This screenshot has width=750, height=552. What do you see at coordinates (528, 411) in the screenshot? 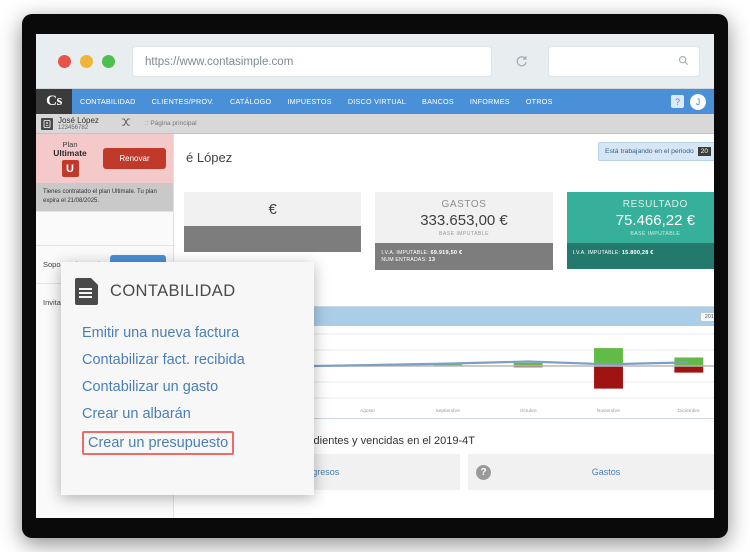
I see `svg-text: Octubre` at bounding box center [528, 411].